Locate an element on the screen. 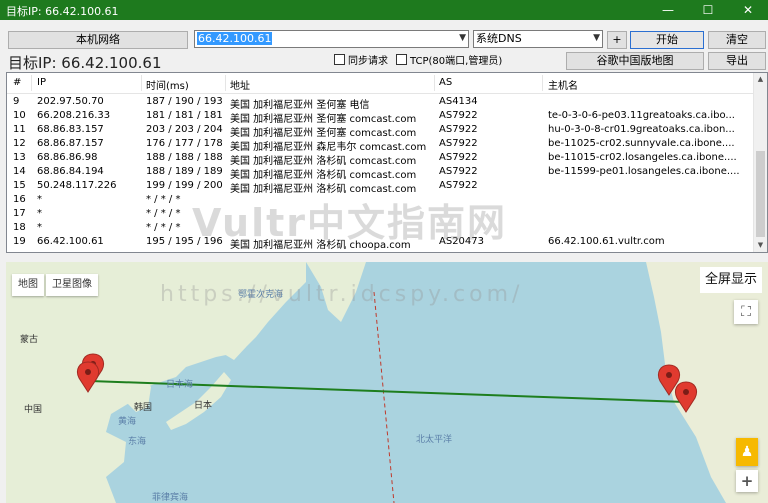 The height and width of the screenshot is (503, 768). cell-address: 美国 加利福尼亚州 洛杉矶 choopa.com is located at coordinates (320, 245).